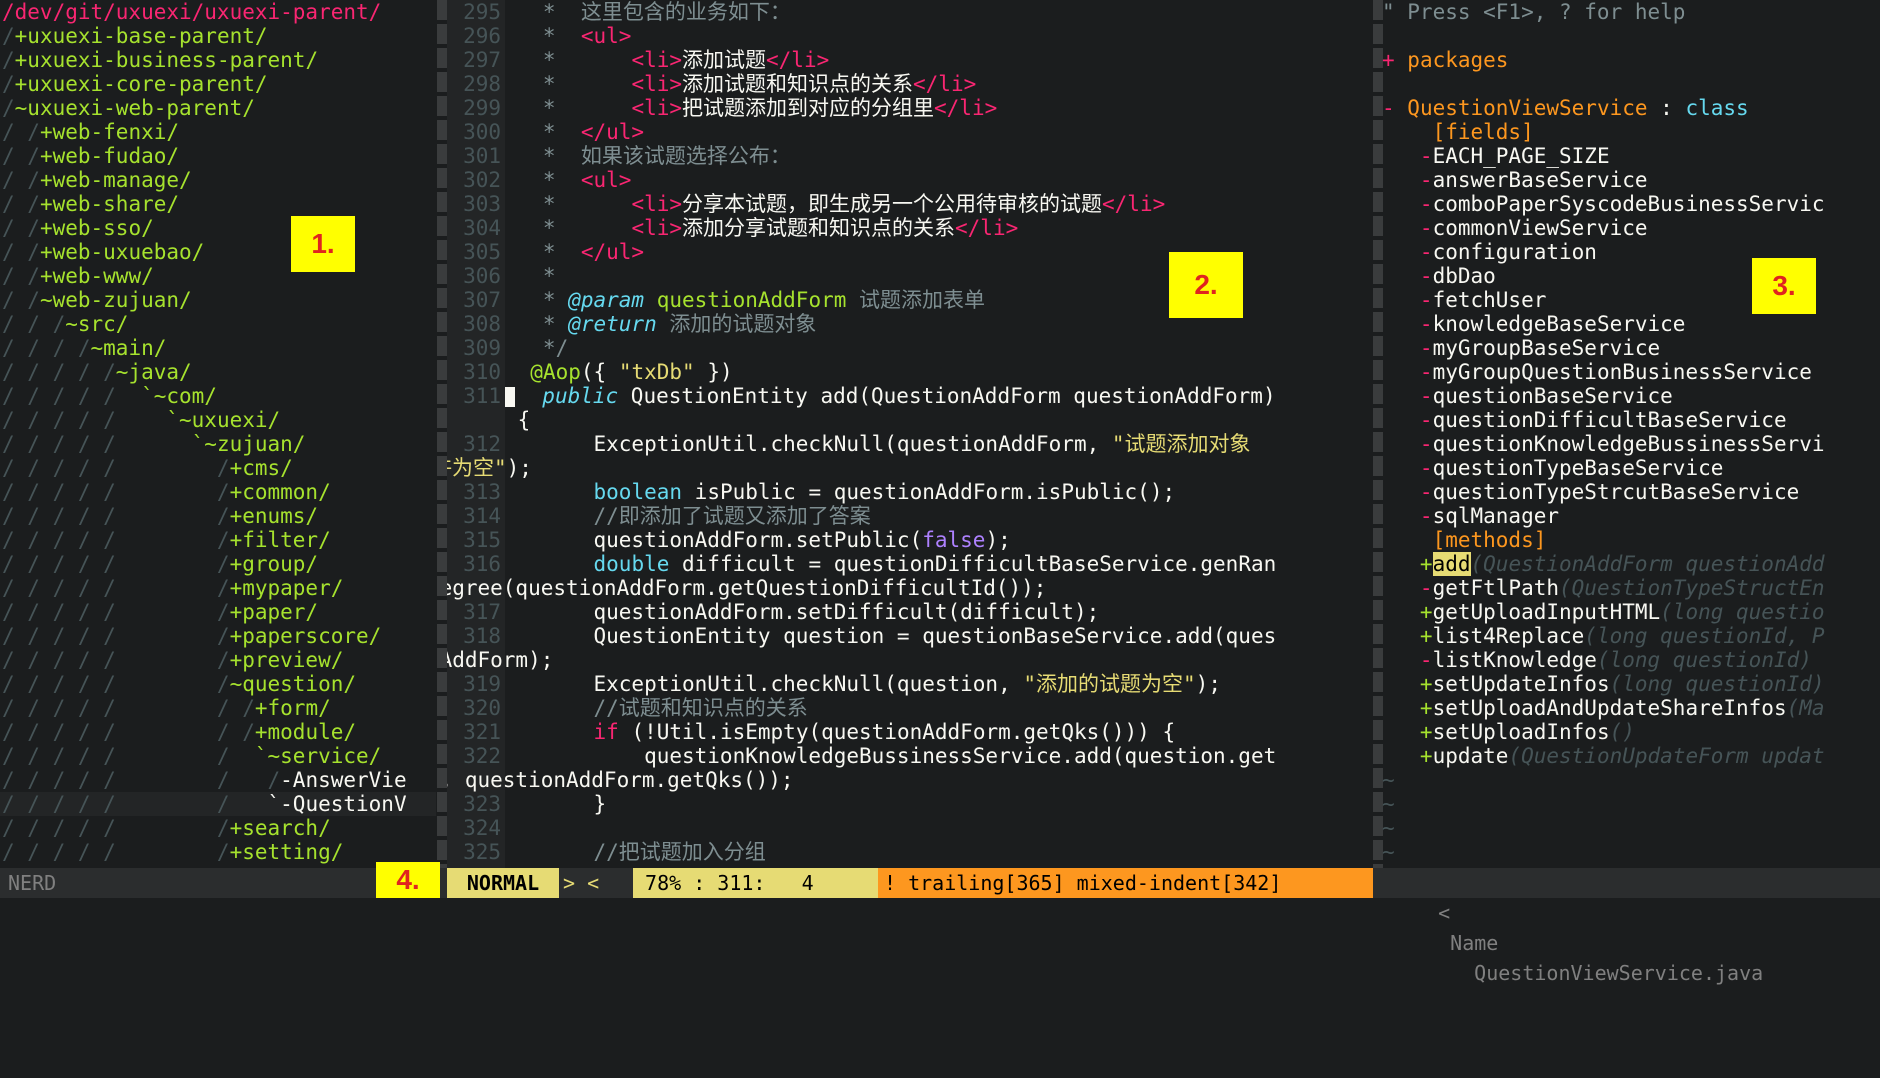  What do you see at coordinates (218, 684) in the screenshot?
I see `tree-dir-node: / / / / / /~question/` at bounding box center [218, 684].